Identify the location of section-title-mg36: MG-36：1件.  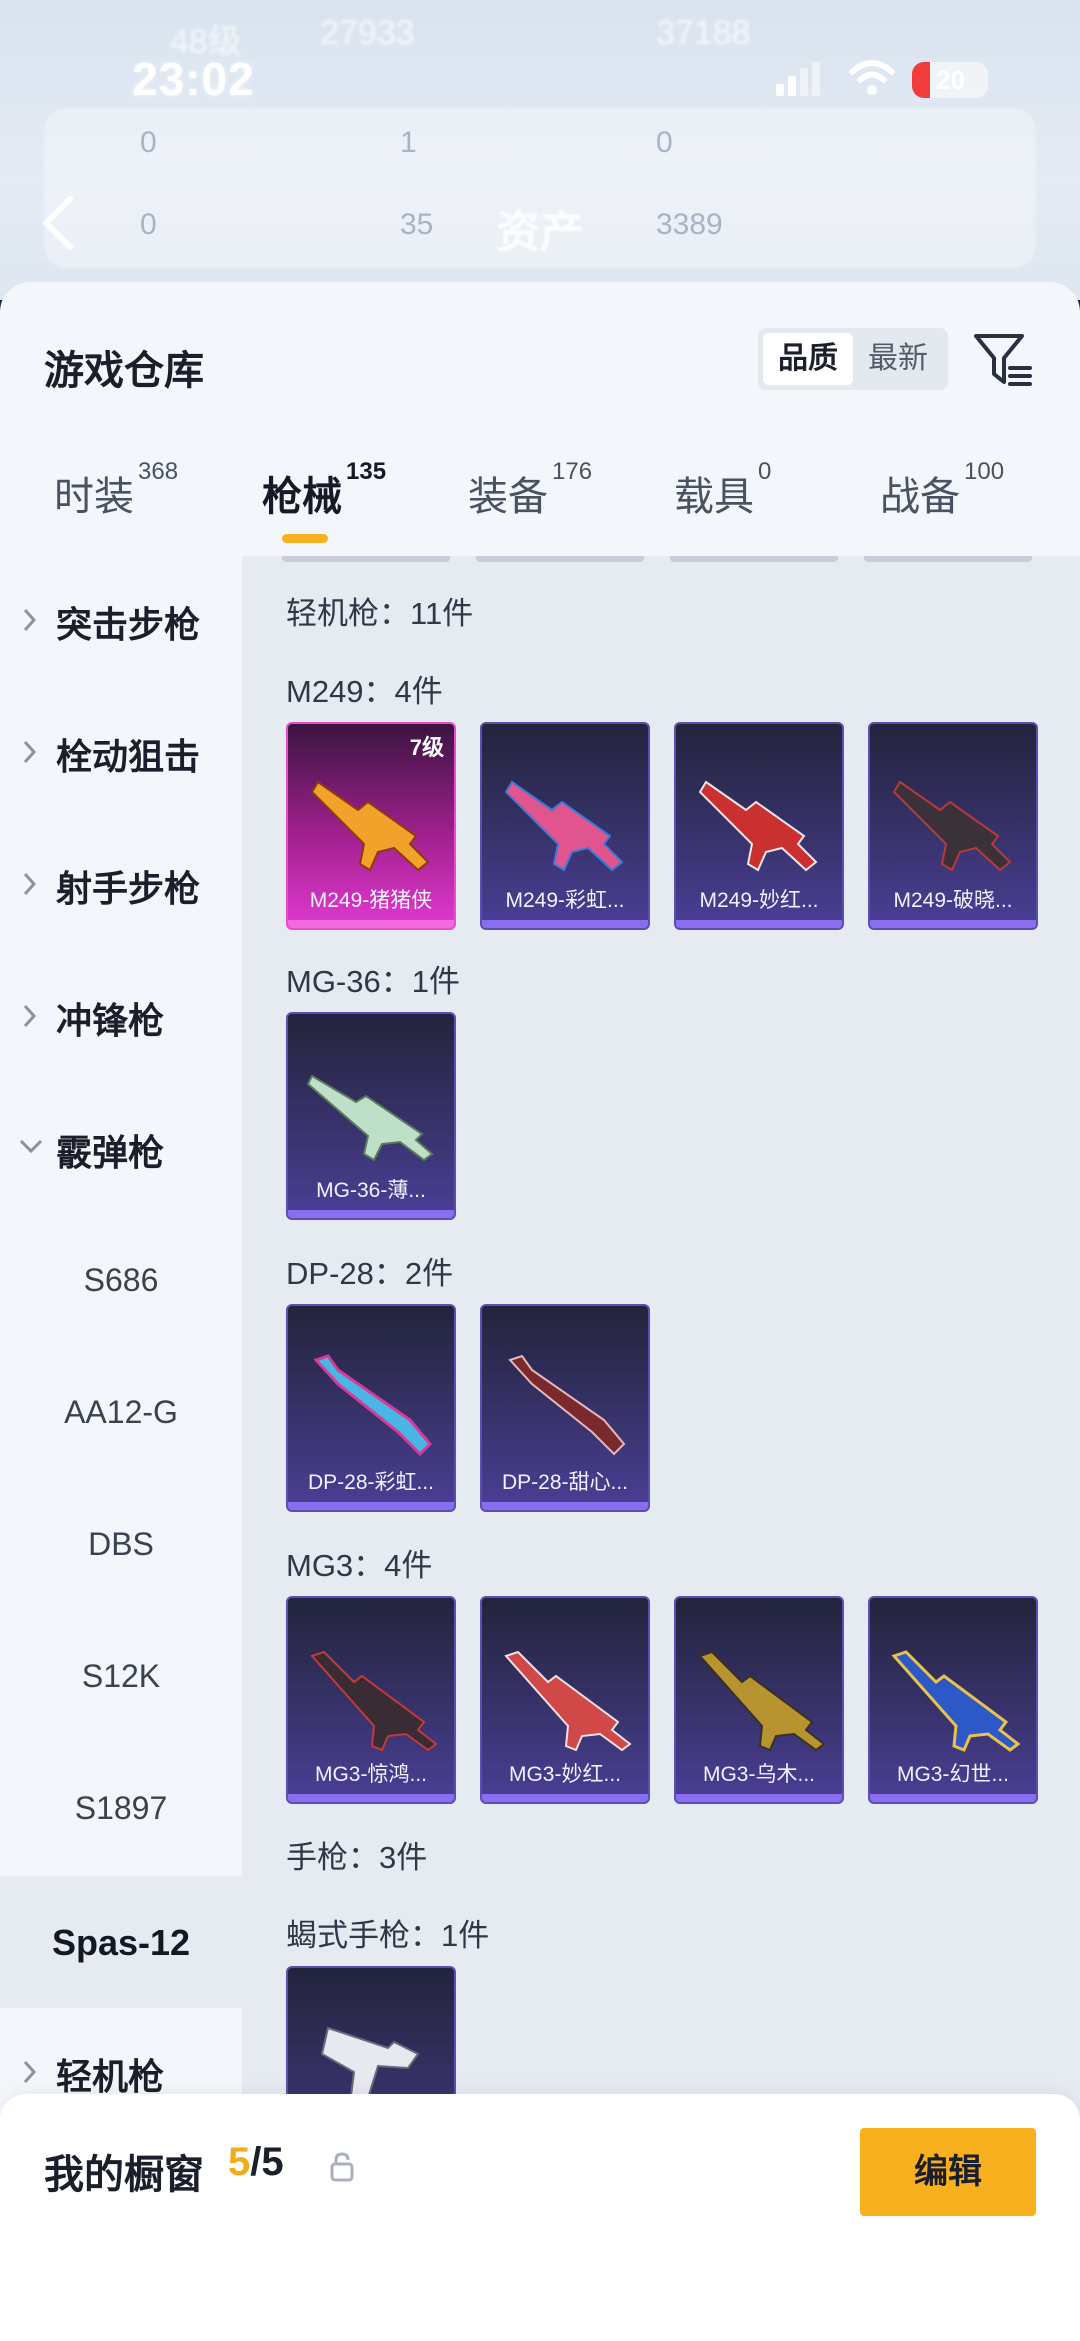
(373, 981).